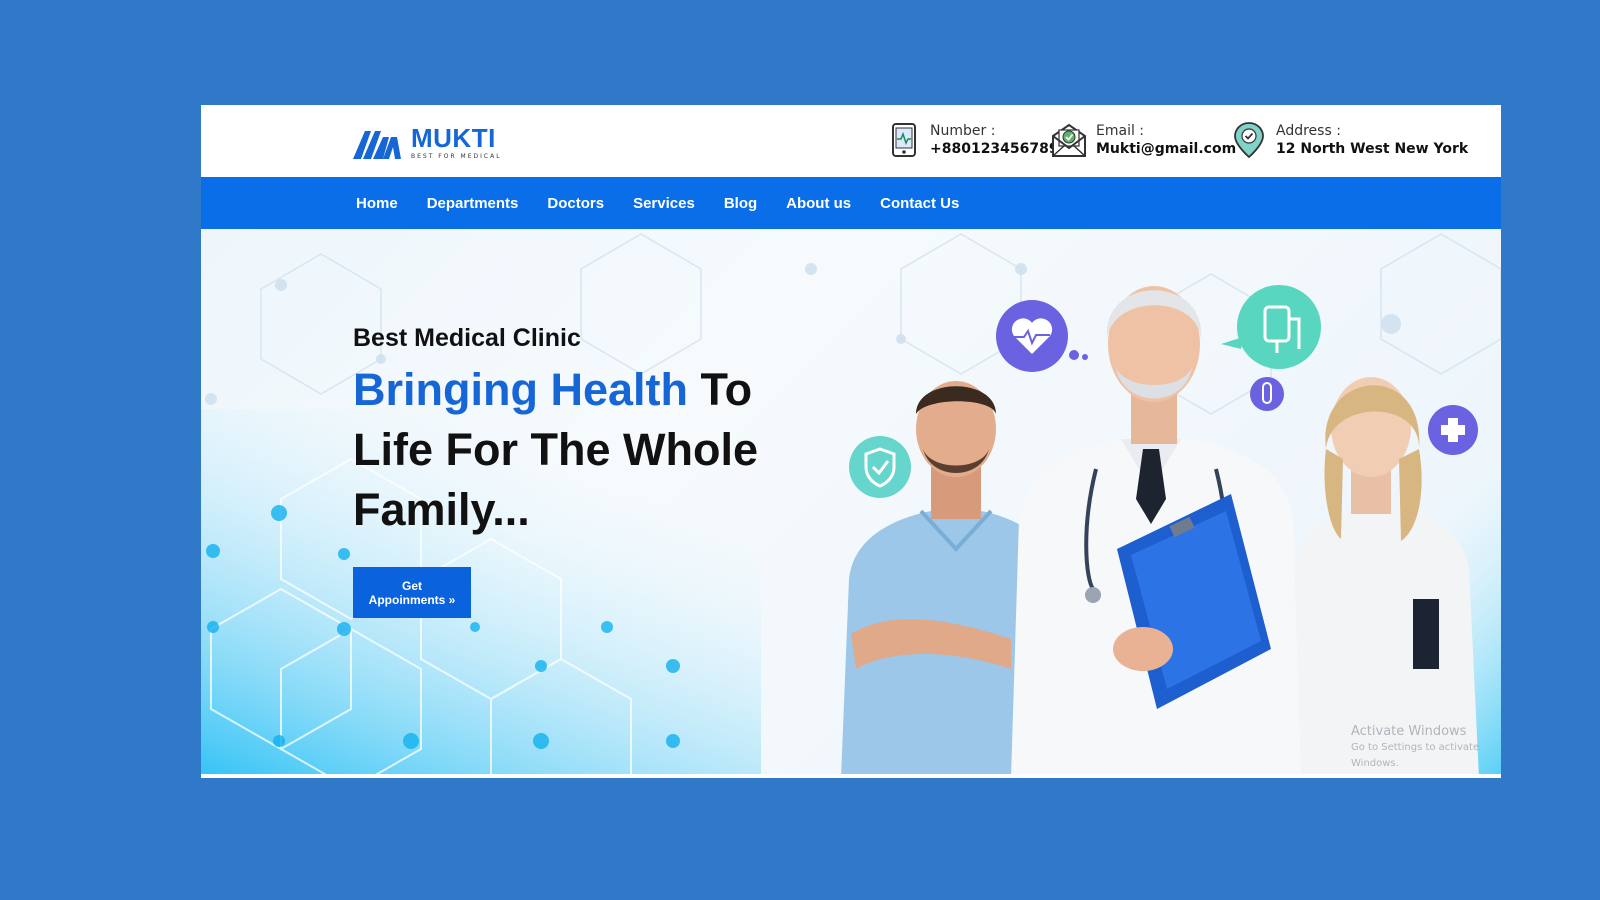 This screenshot has height=900, width=1600. I want to click on nav-item-blog: Blog, so click(740, 203).